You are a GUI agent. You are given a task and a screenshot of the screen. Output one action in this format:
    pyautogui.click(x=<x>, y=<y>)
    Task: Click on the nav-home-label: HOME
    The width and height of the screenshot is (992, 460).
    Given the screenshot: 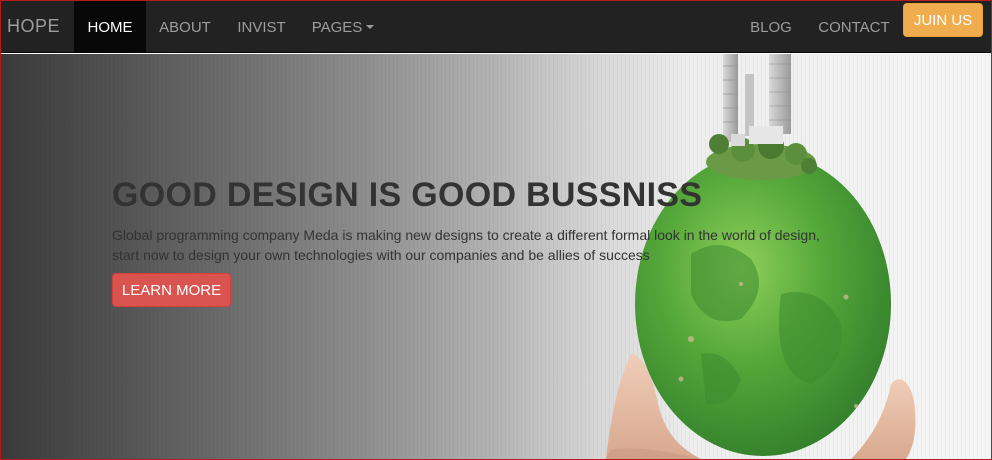 What is the action you would take?
    pyautogui.click(x=110, y=27)
    